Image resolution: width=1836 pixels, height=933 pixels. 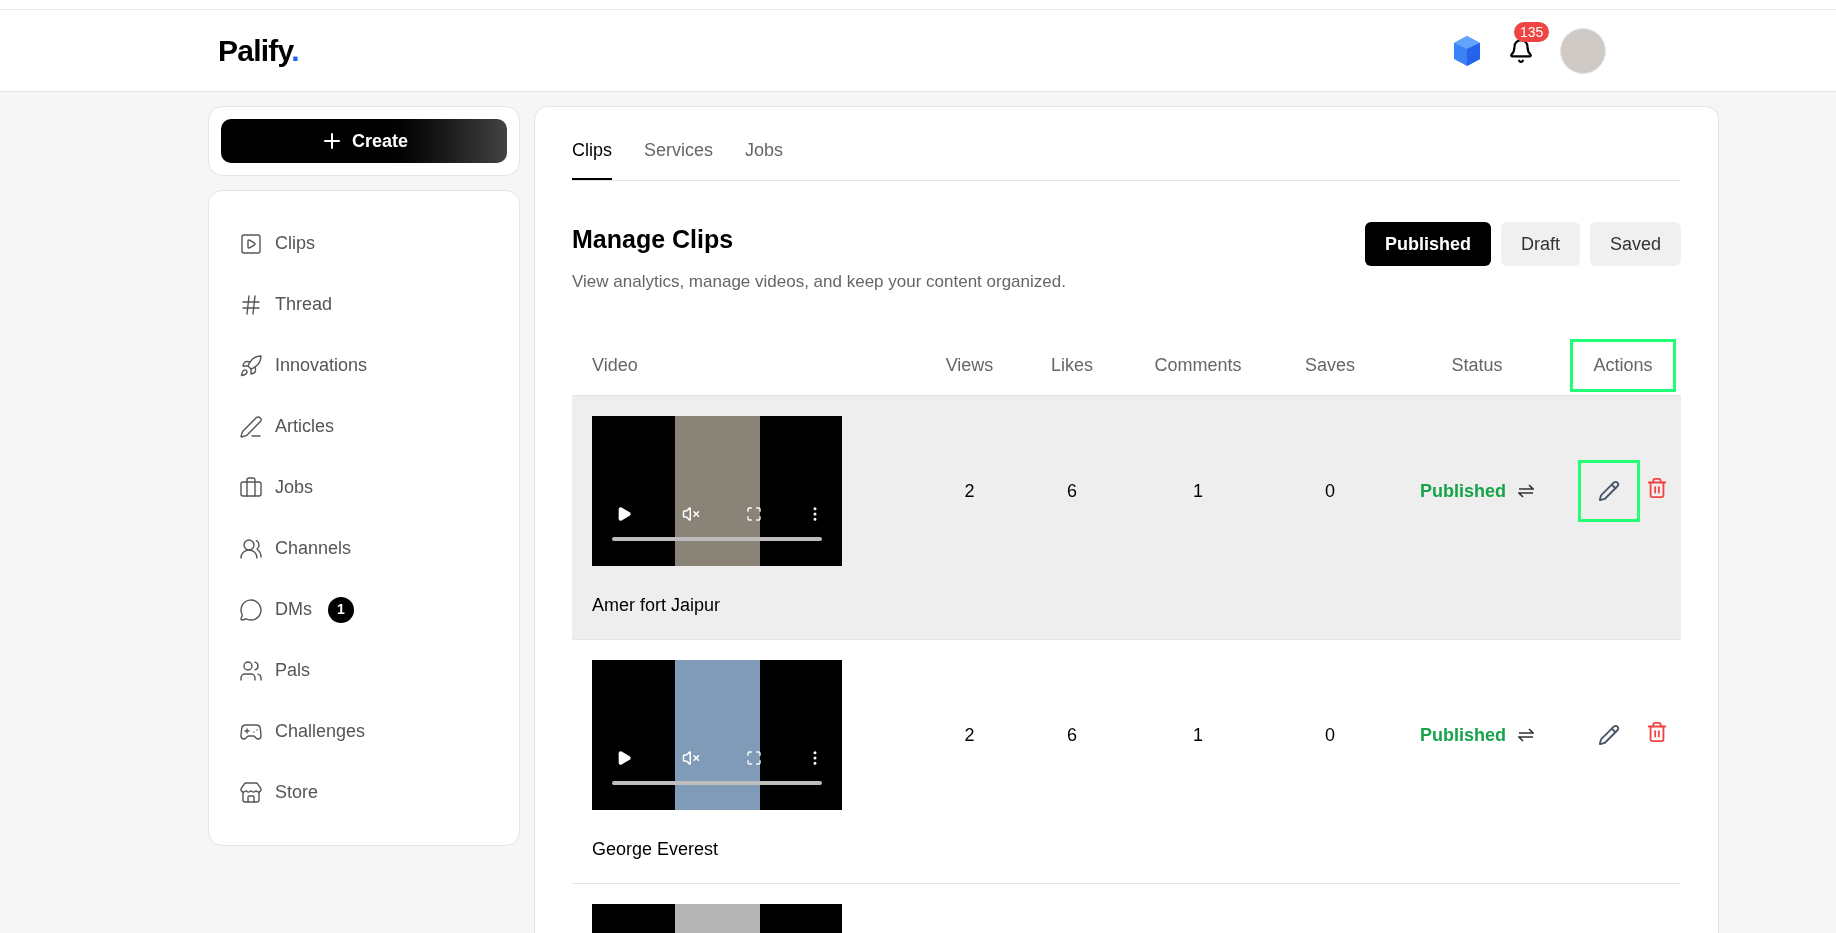 What do you see at coordinates (615, 365) in the screenshot?
I see `column-header: Video` at bounding box center [615, 365].